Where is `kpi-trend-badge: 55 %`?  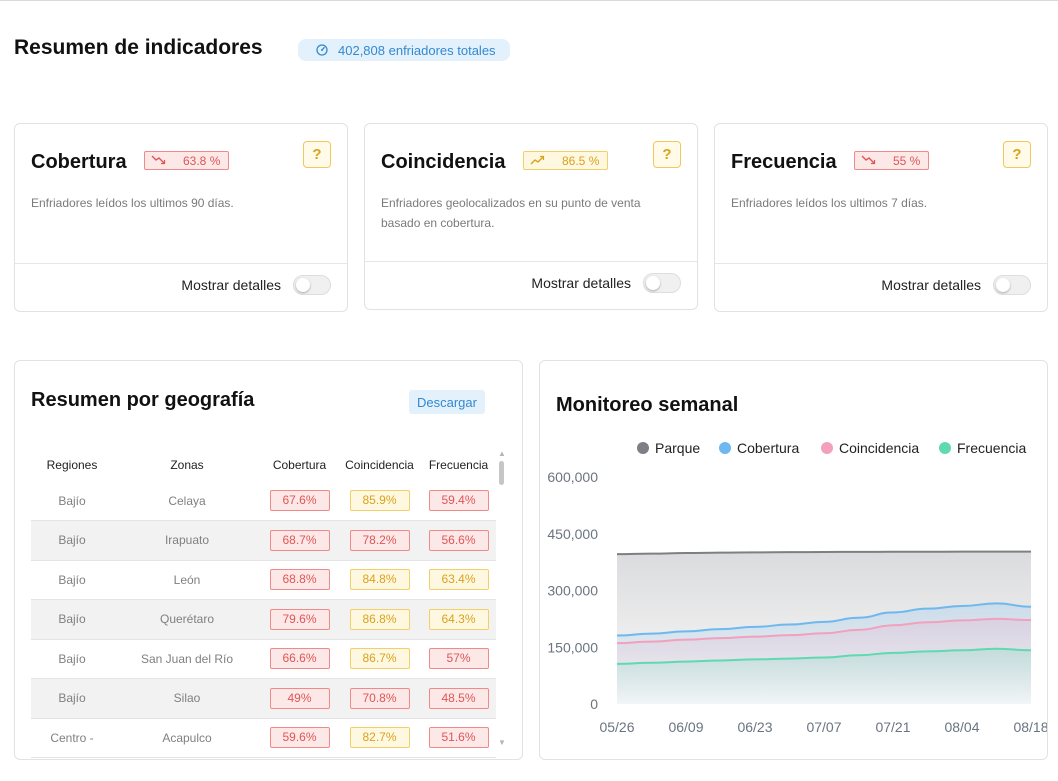
kpi-trend-badge: 55 % is located at coordinates (892, 160).